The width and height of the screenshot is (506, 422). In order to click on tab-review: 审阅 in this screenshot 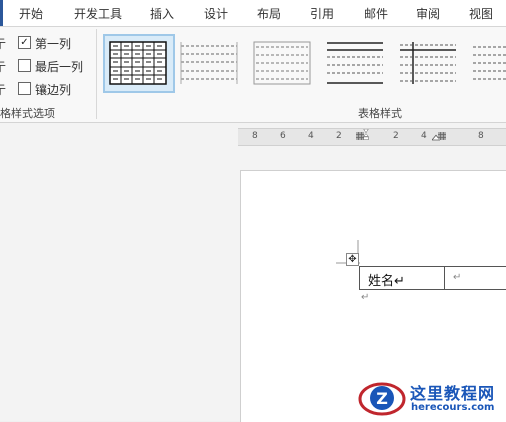, I will do `click(428, 13)`.